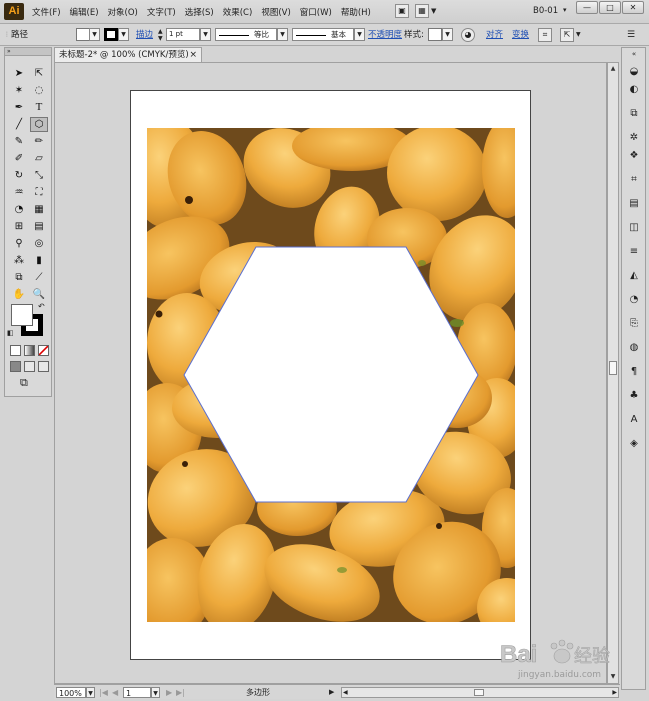 This screenshot has width=649, height=701. Describe the element at coordinates (359, 34) in the screenshot. I see `brush-dropdown-icon: ▼` at that location.